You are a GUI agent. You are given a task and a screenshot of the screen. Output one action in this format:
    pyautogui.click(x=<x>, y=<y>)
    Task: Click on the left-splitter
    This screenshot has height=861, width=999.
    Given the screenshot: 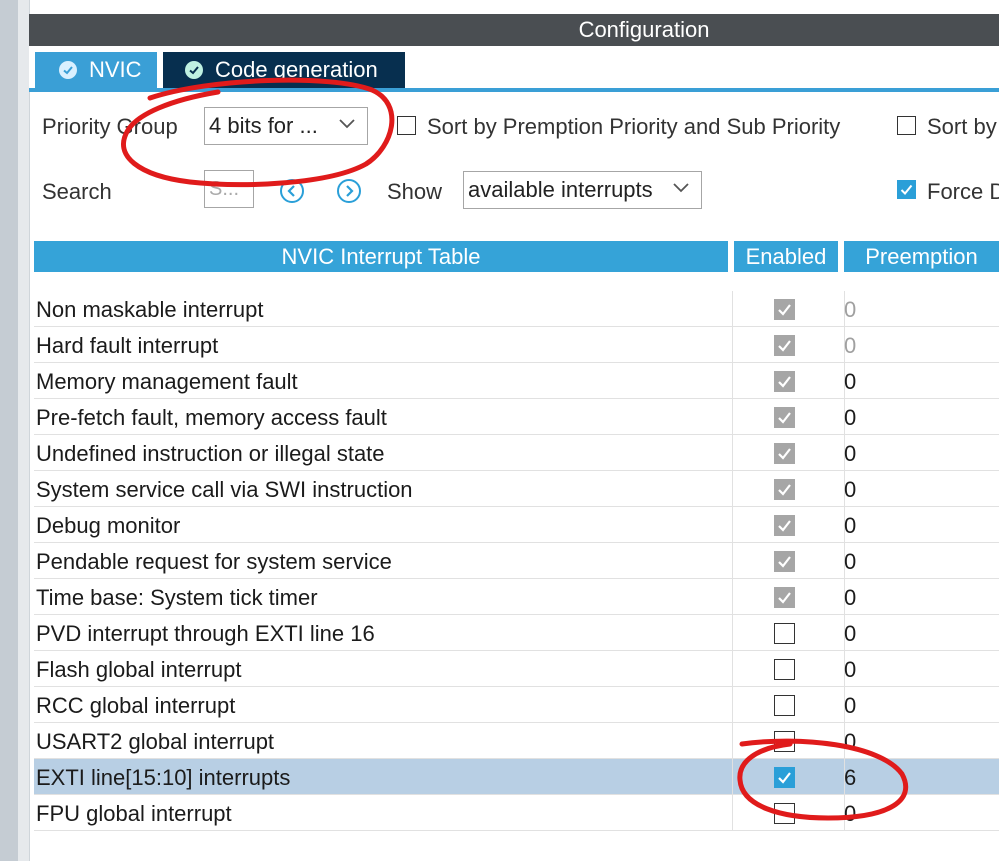 What is the action you would take?
    pyautogui.click(x=24, y=430)
    